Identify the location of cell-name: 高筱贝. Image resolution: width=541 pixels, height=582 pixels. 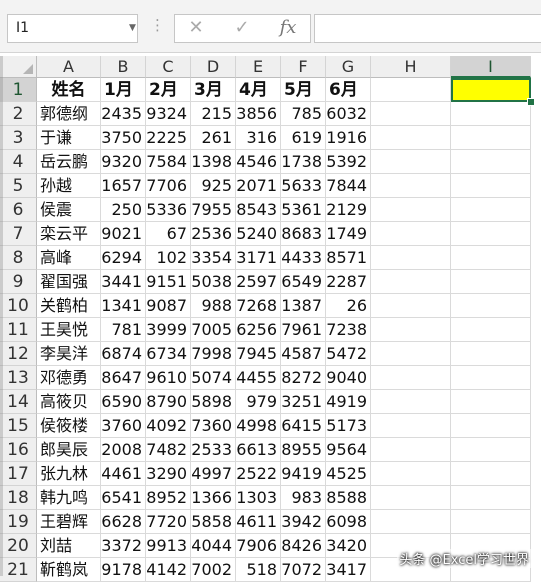
(69, 402).